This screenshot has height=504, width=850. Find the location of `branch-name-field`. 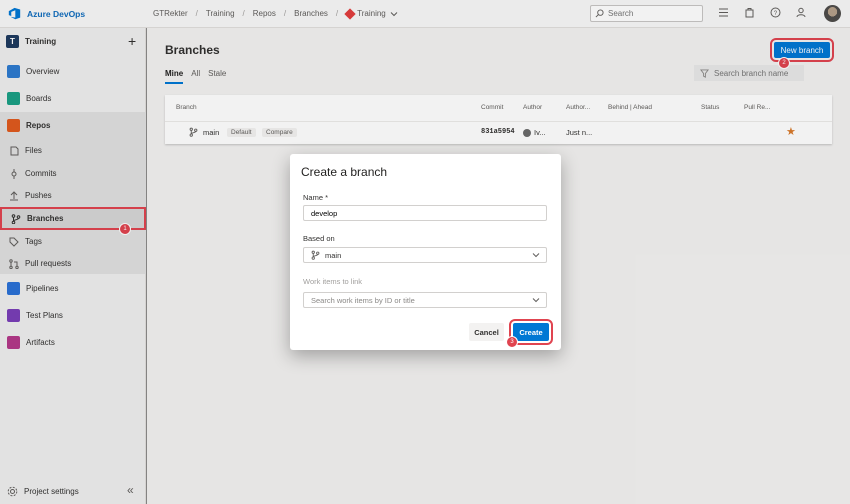

branch-name-field is located at coordinates (425, 213).